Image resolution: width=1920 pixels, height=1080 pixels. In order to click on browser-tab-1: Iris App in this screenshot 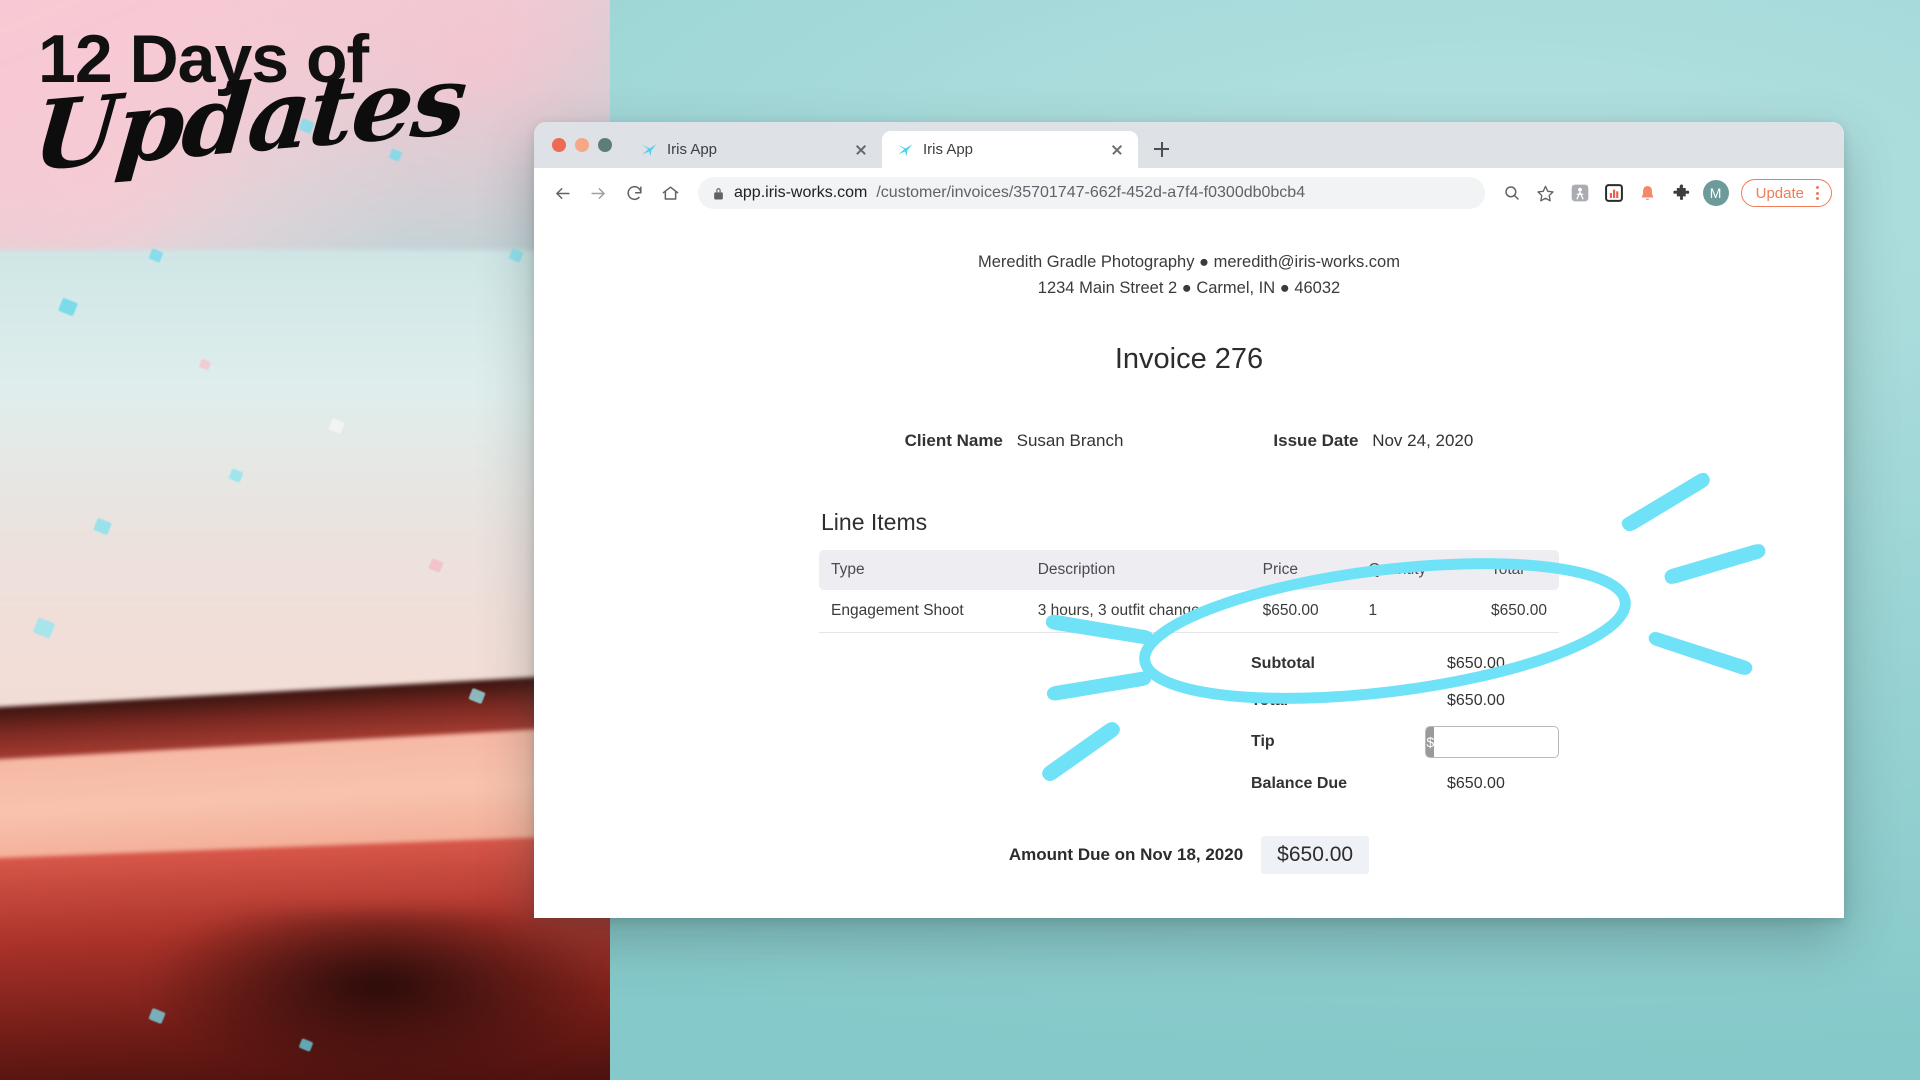, I will do `click(754, 149)`.